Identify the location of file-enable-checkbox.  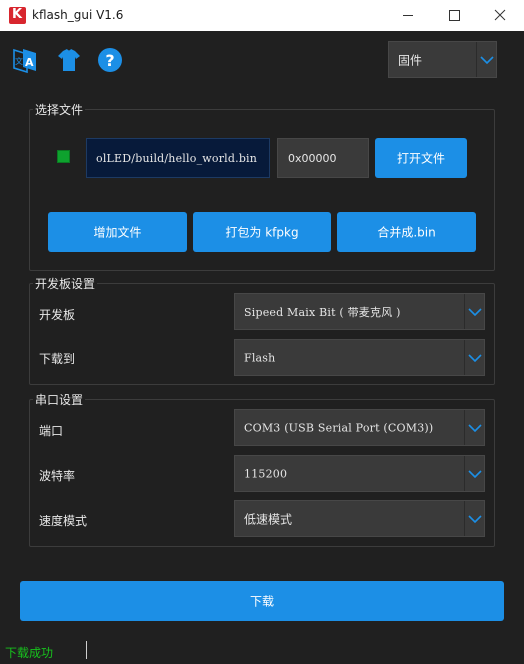
(63, 156).